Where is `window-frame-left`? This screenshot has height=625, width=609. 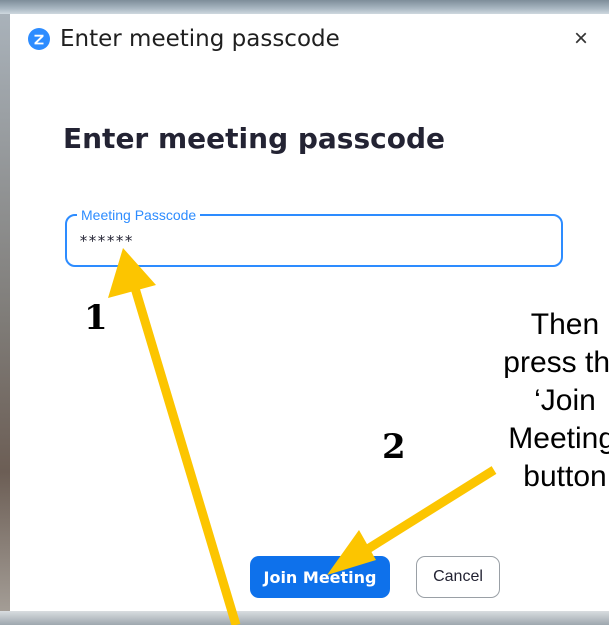 window-frame-left is located at coordinates (5, 319).